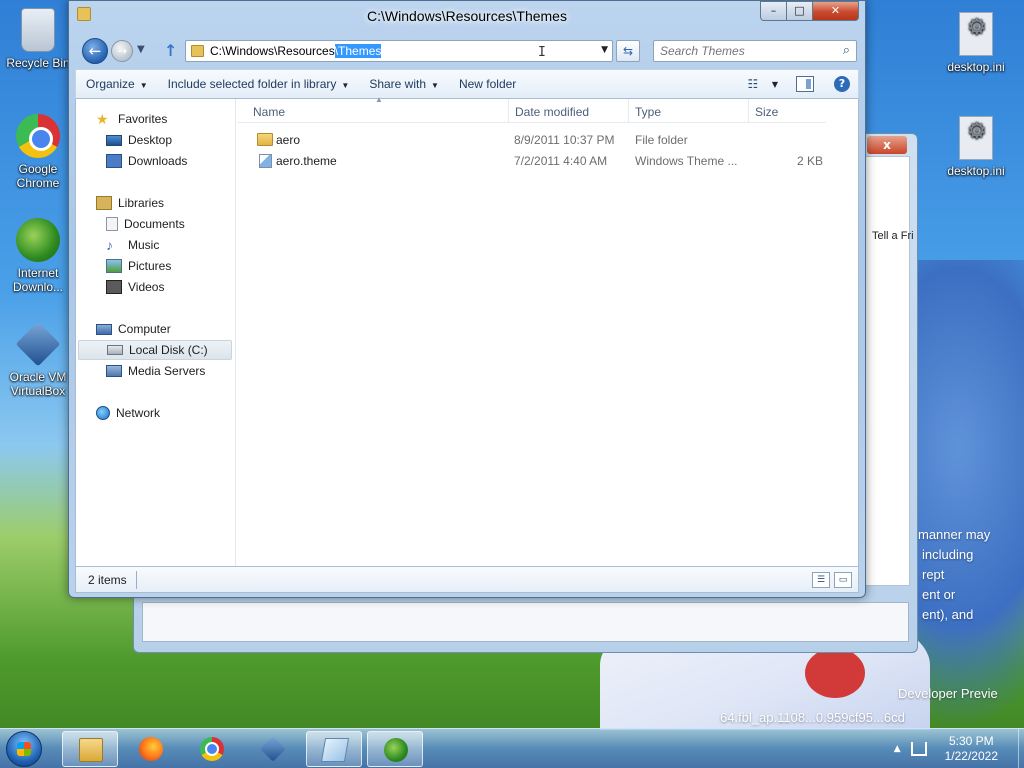  Describe the element at coordinates (132, 245) in the screenshot. I see `nav-item-music: ♪ Music` at that location.